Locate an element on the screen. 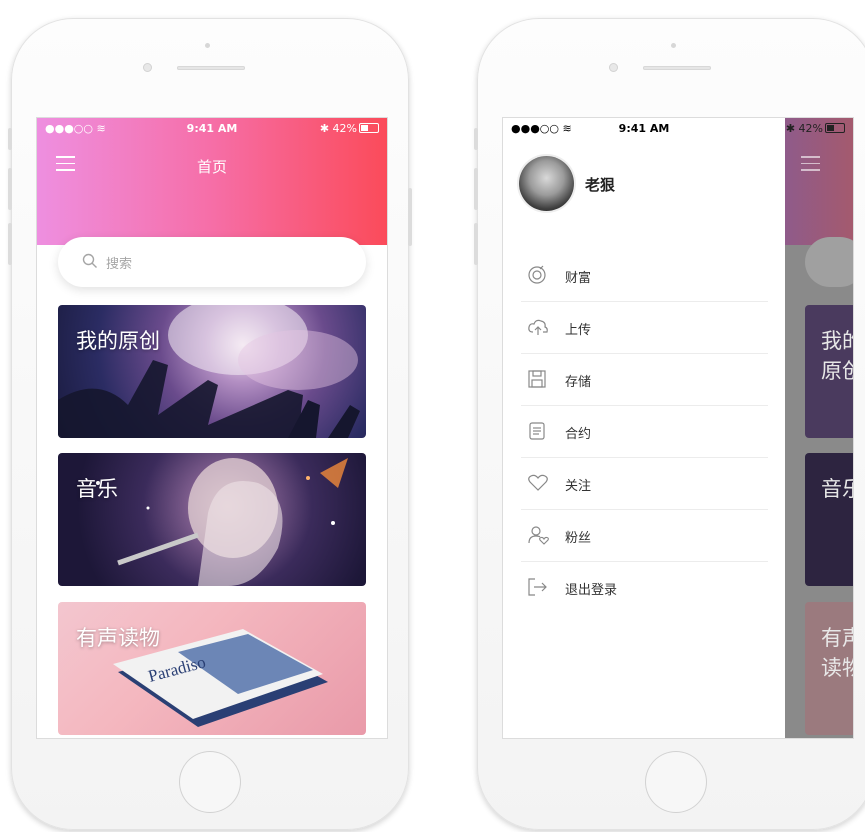 The height and width of the screenshot is (832, 865). card-music: 音乐 is located at coordinates (212, 519).